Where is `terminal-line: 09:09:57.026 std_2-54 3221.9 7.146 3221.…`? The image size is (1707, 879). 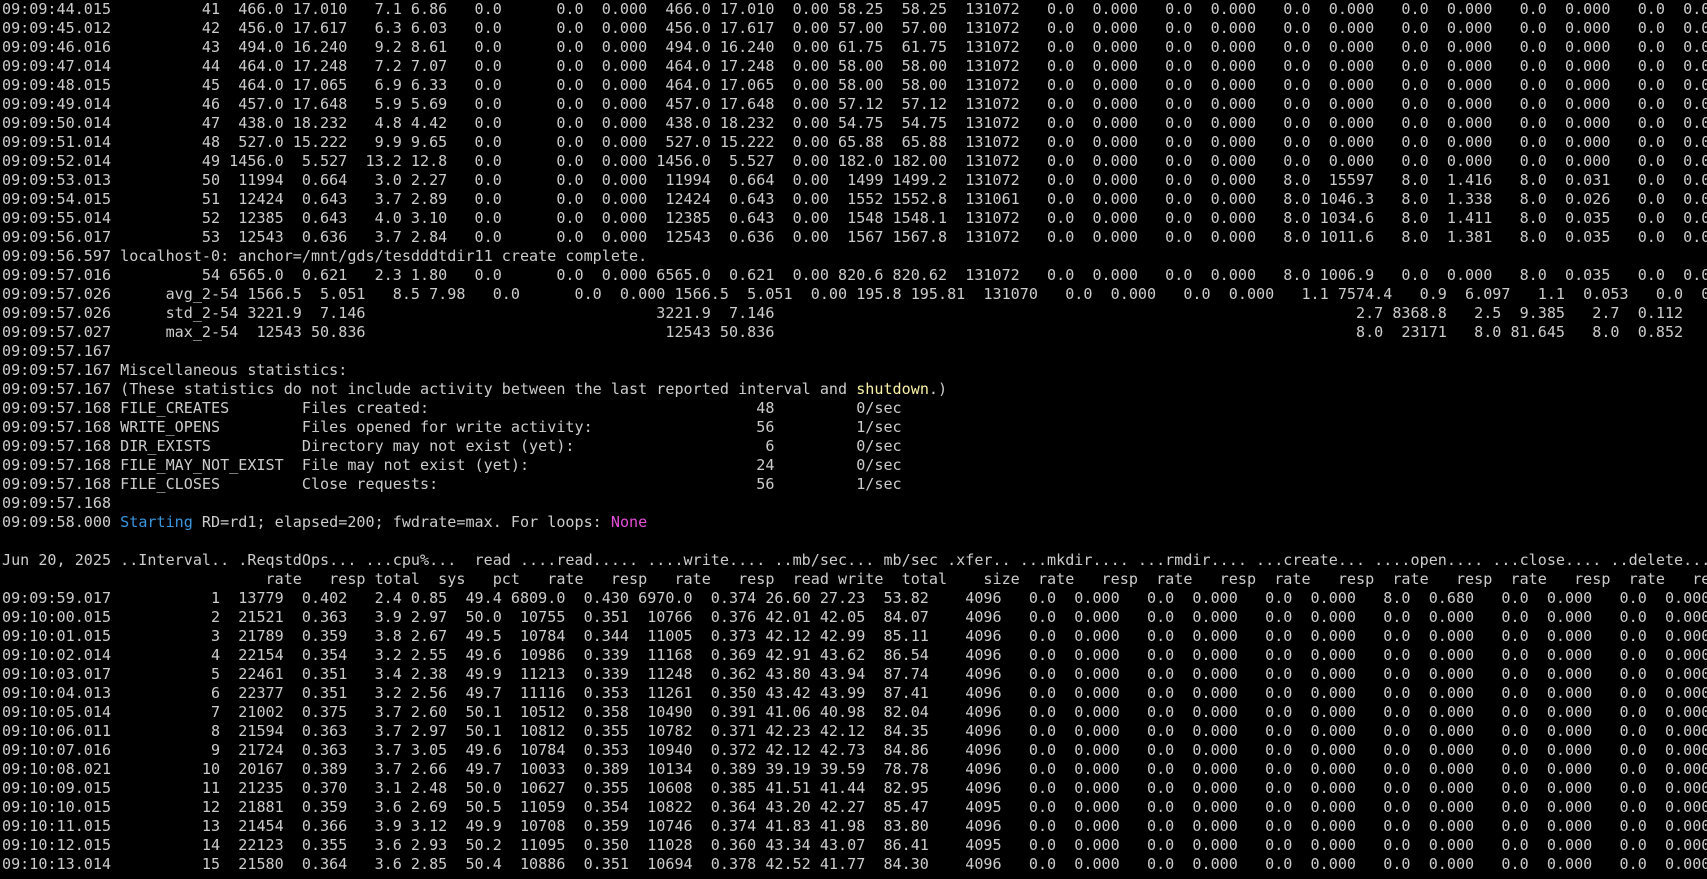 terminal-line: 09:09:57.026 std_2-54 3221.9 7.146 3221.… is located at coordinates (854, 313).